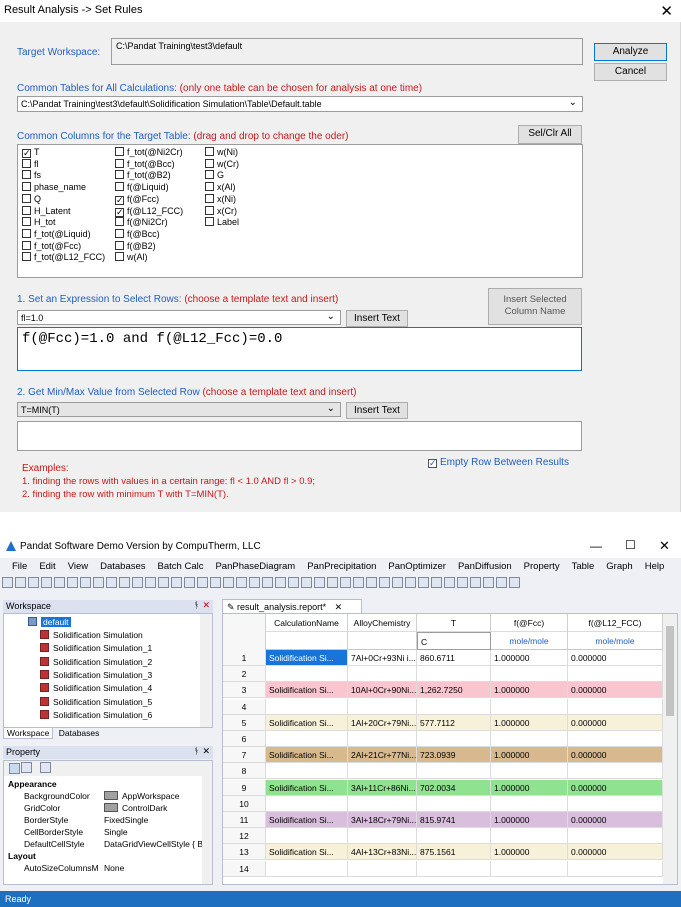 The image size is (681, 907). Describe the element at coordinates (31, 152) in the screenshot. I see `column-checkbox: ✓ T` at that location.